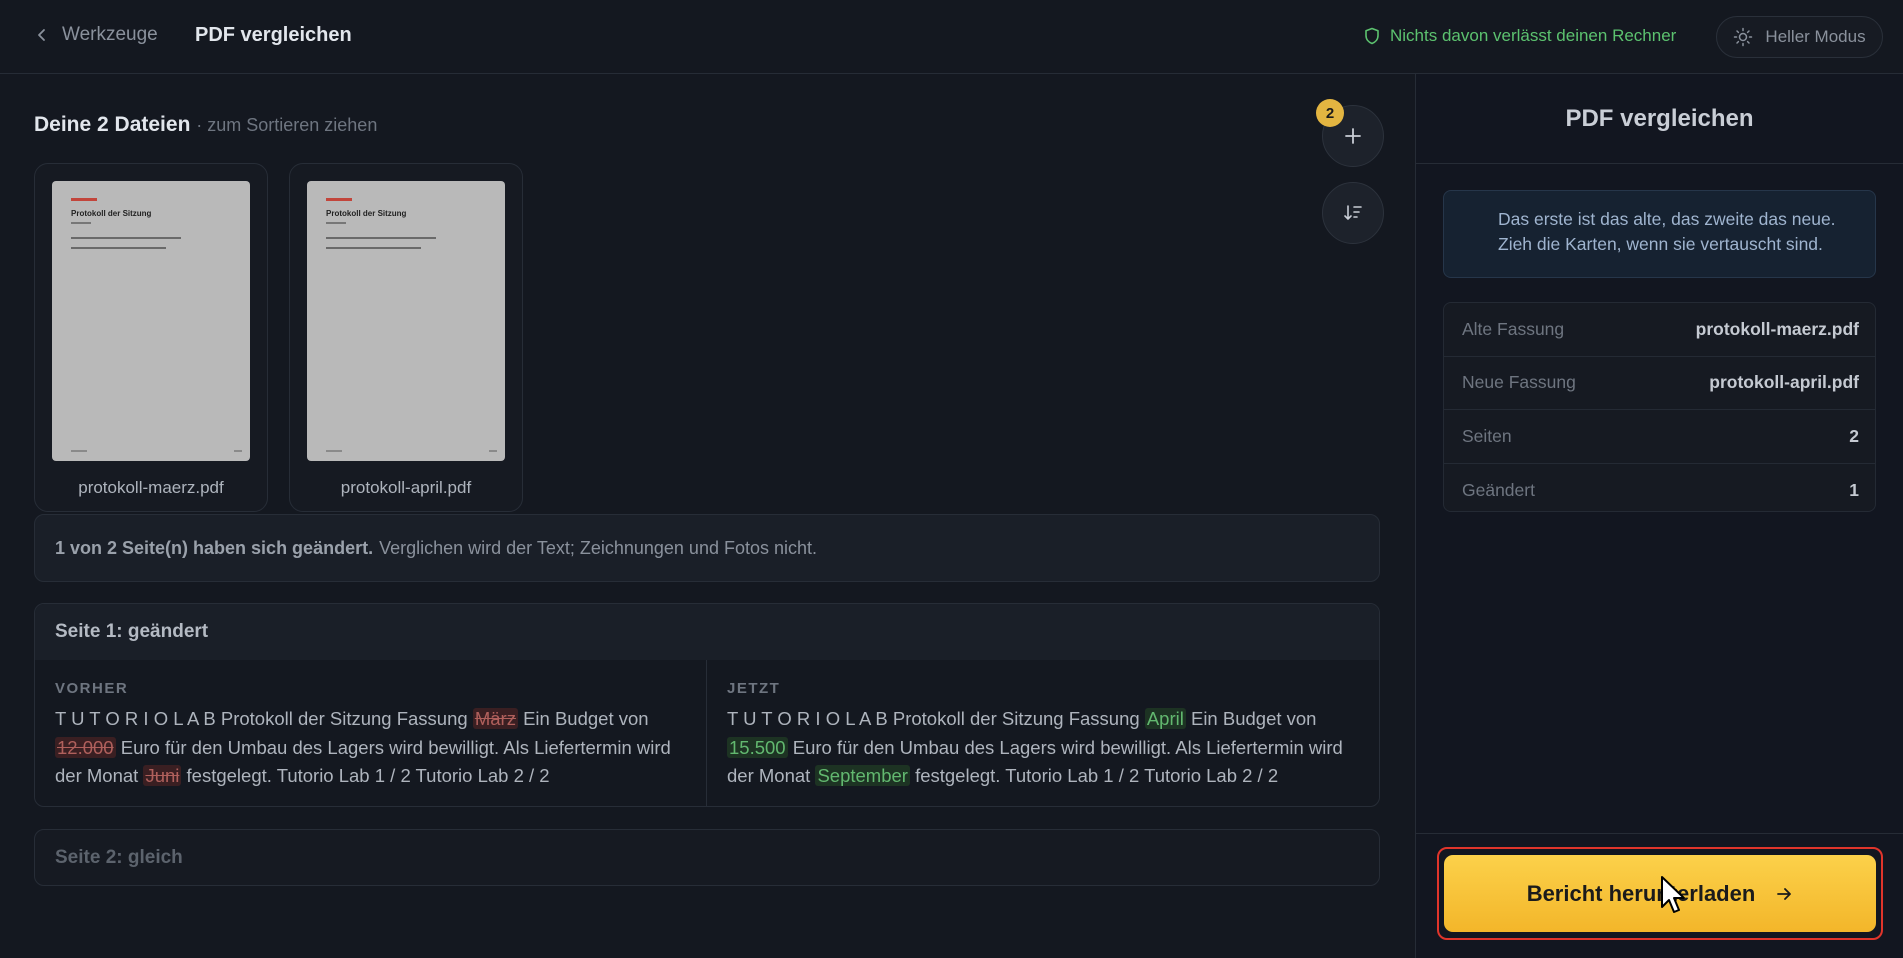 Image resolution: width=1903 pixels, height=958 pixels. What do you see at coordinates (162, 775) in the screenshot?
I see `deleted-word: Juni` at bounding box center [162, 775].